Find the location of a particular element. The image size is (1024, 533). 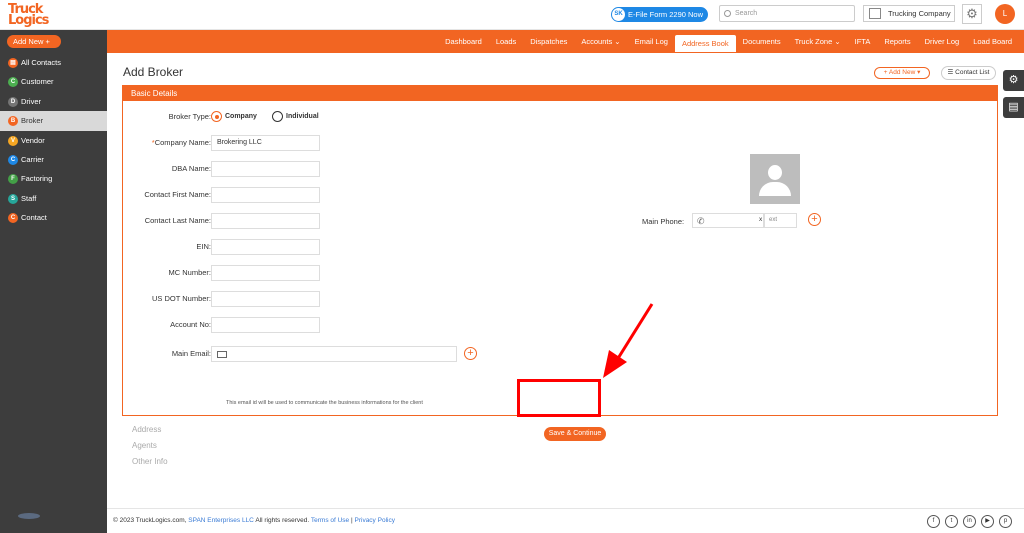

nav-item-email-log: Email Log is located at coordinates (651, 41).